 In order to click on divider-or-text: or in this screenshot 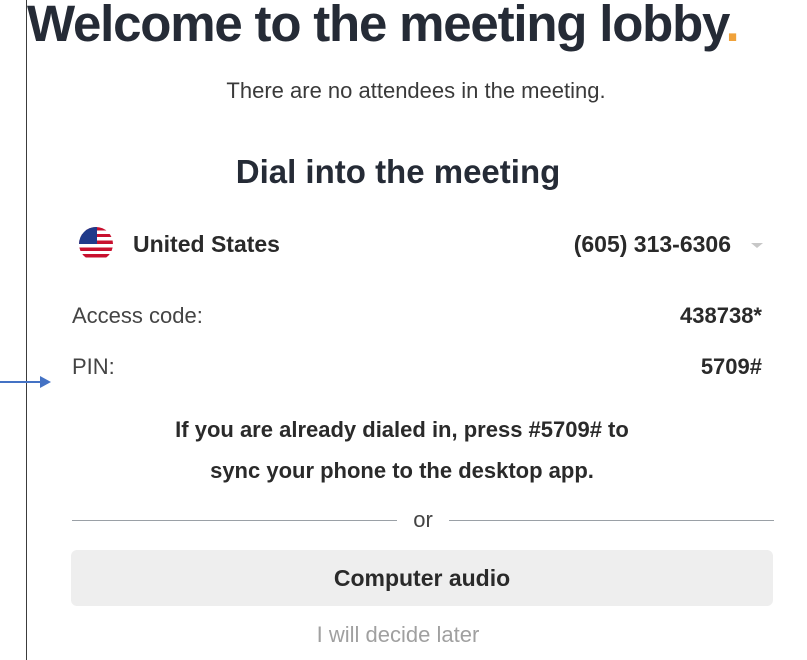, I will do `click(423, 519)`.